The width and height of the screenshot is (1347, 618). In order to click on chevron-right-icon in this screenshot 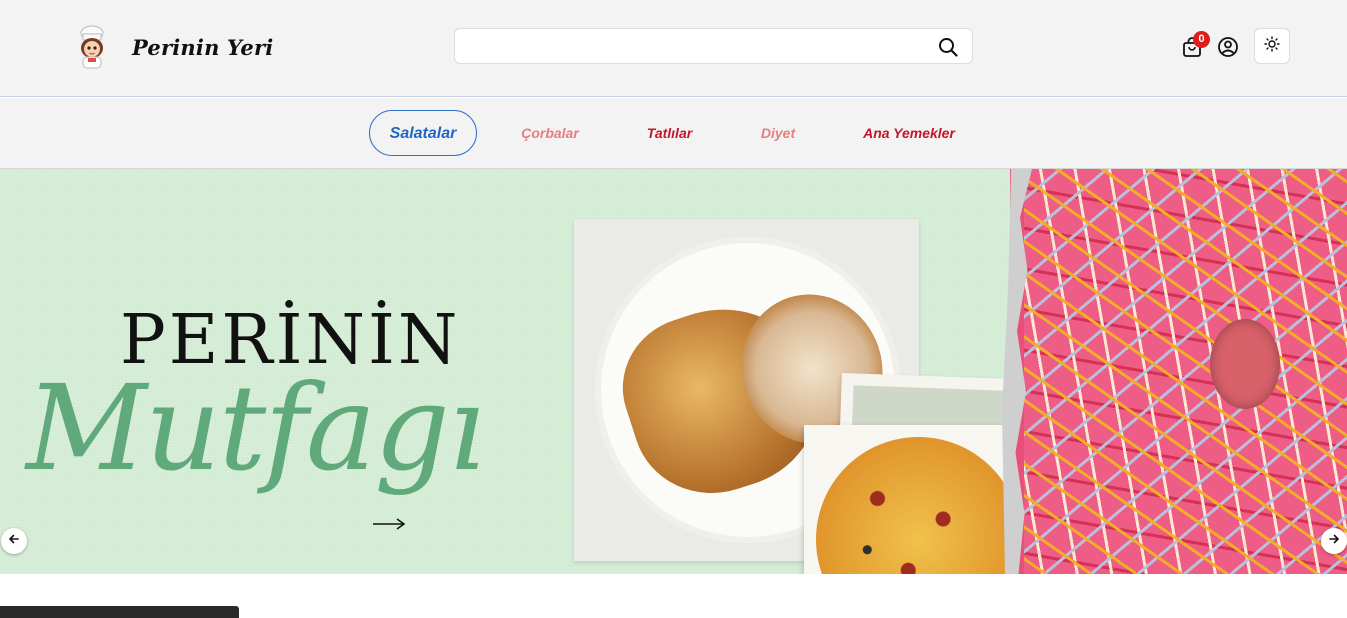, I will do `click(1334, 541)`.